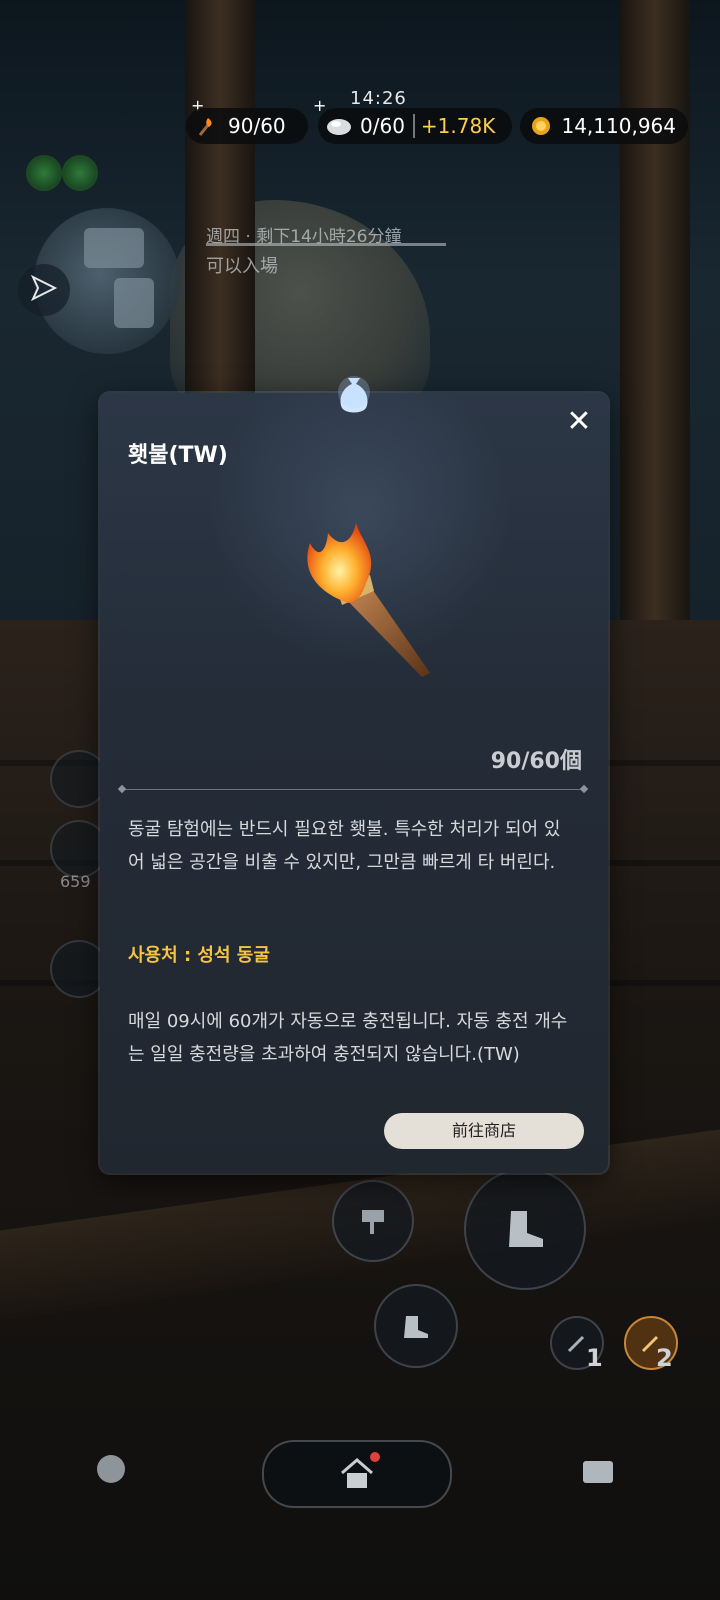 The height and width of the screenshot is (1600, 720). I want to click on item-usage: 사용처 : 성석 동굴, so click(199, 955).